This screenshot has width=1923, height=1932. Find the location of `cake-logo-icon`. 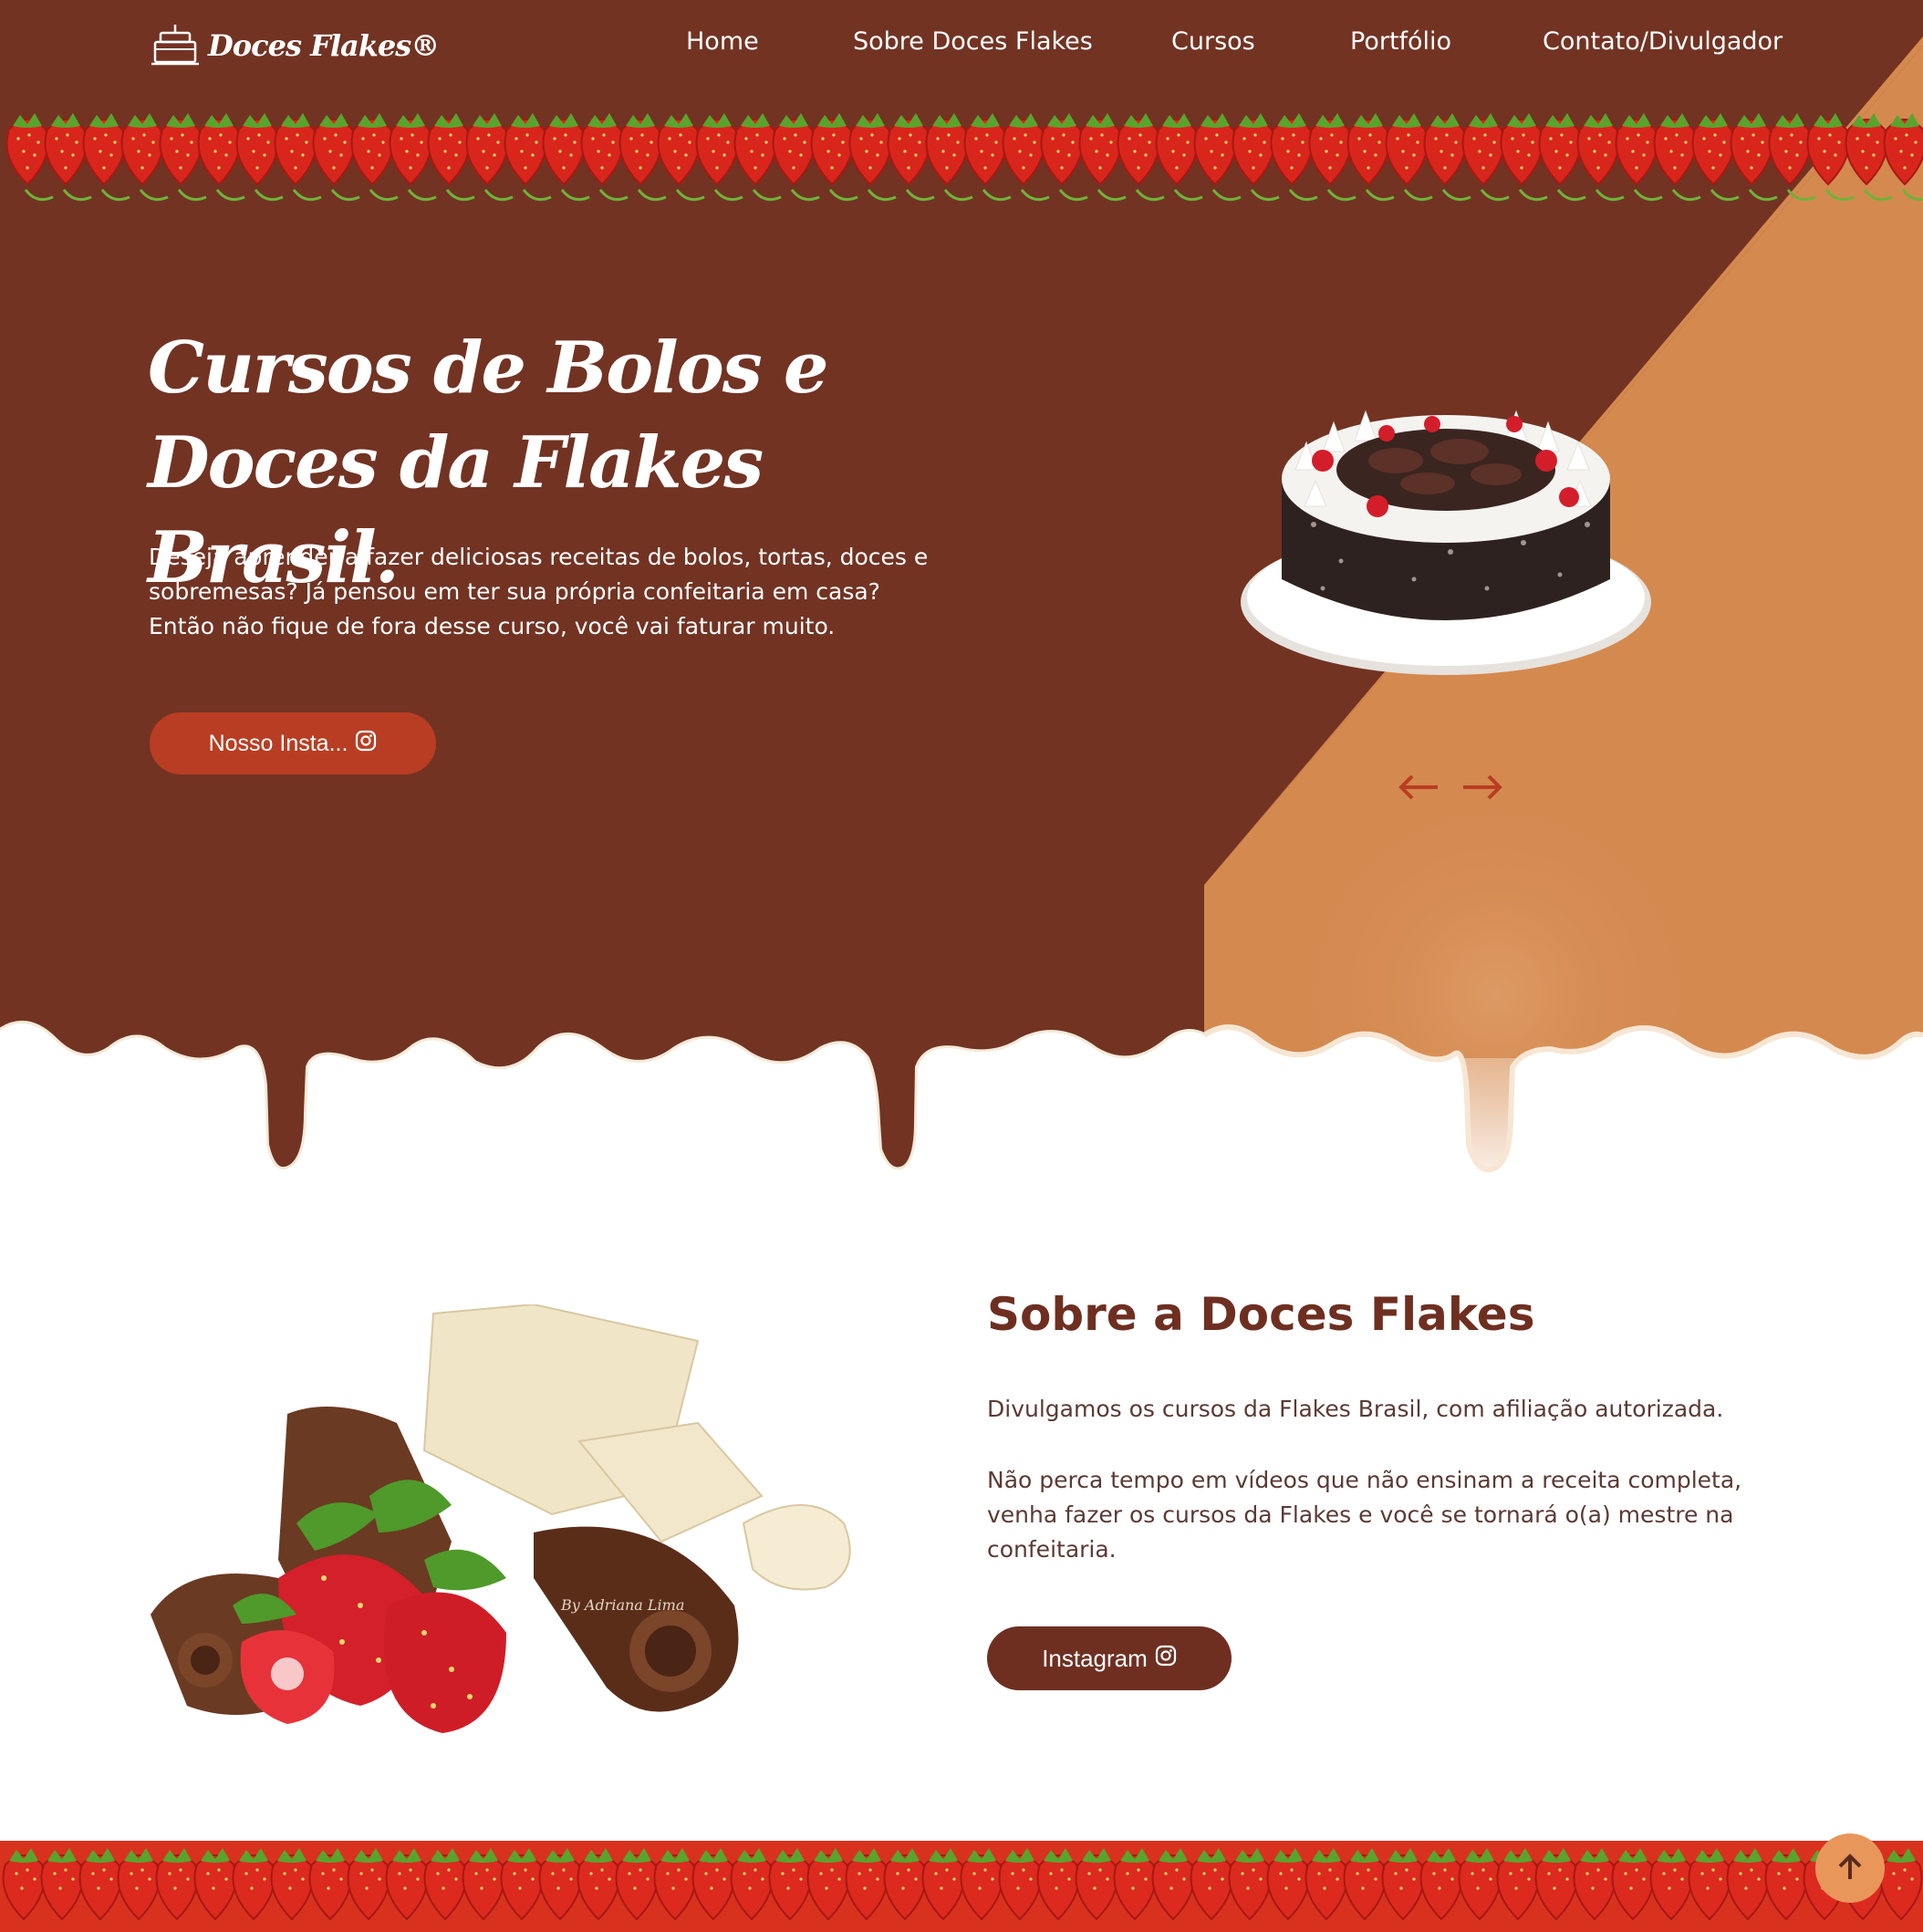

cake-logo-icon is located at coordinates (176, 45).